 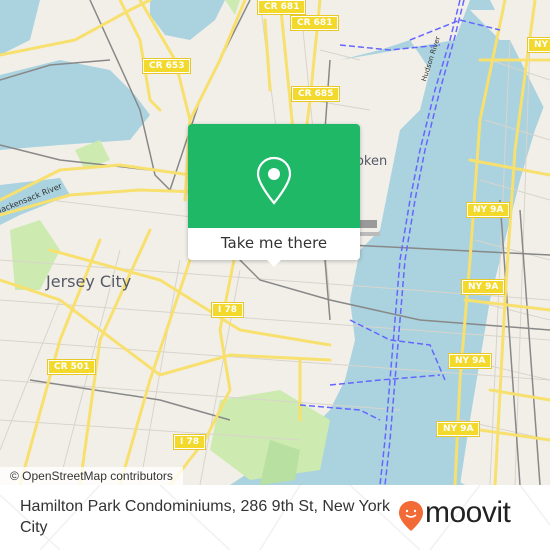 I want to click on popup-header, so click(x=274, y=176).